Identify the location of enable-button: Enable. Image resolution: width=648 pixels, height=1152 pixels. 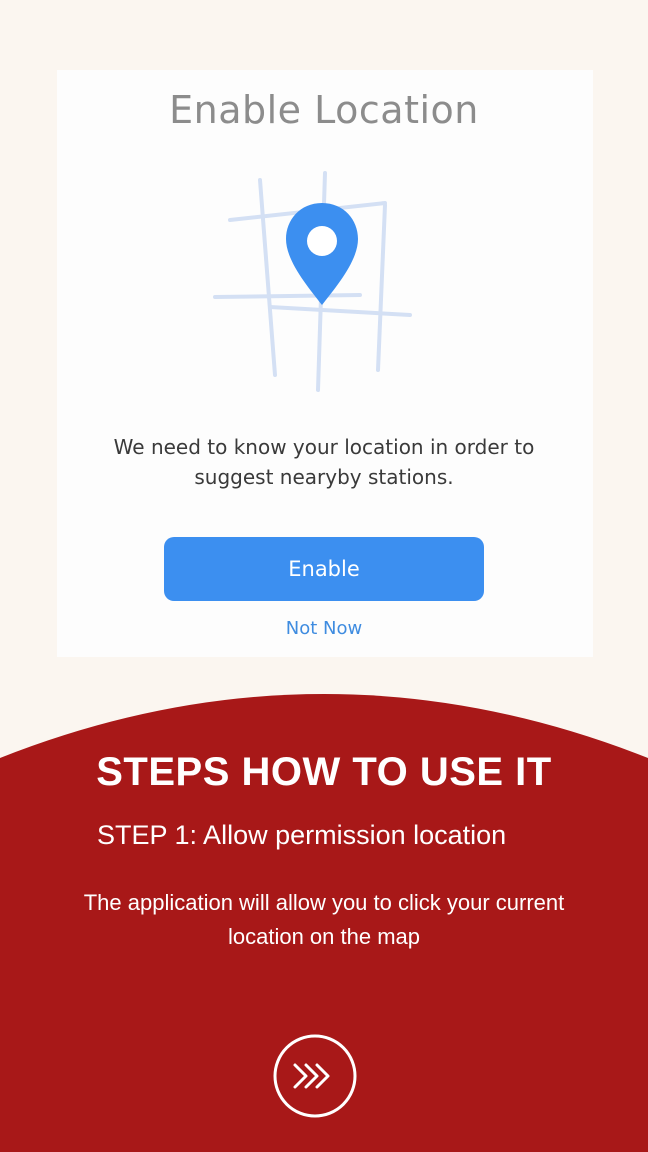
(324, 569).